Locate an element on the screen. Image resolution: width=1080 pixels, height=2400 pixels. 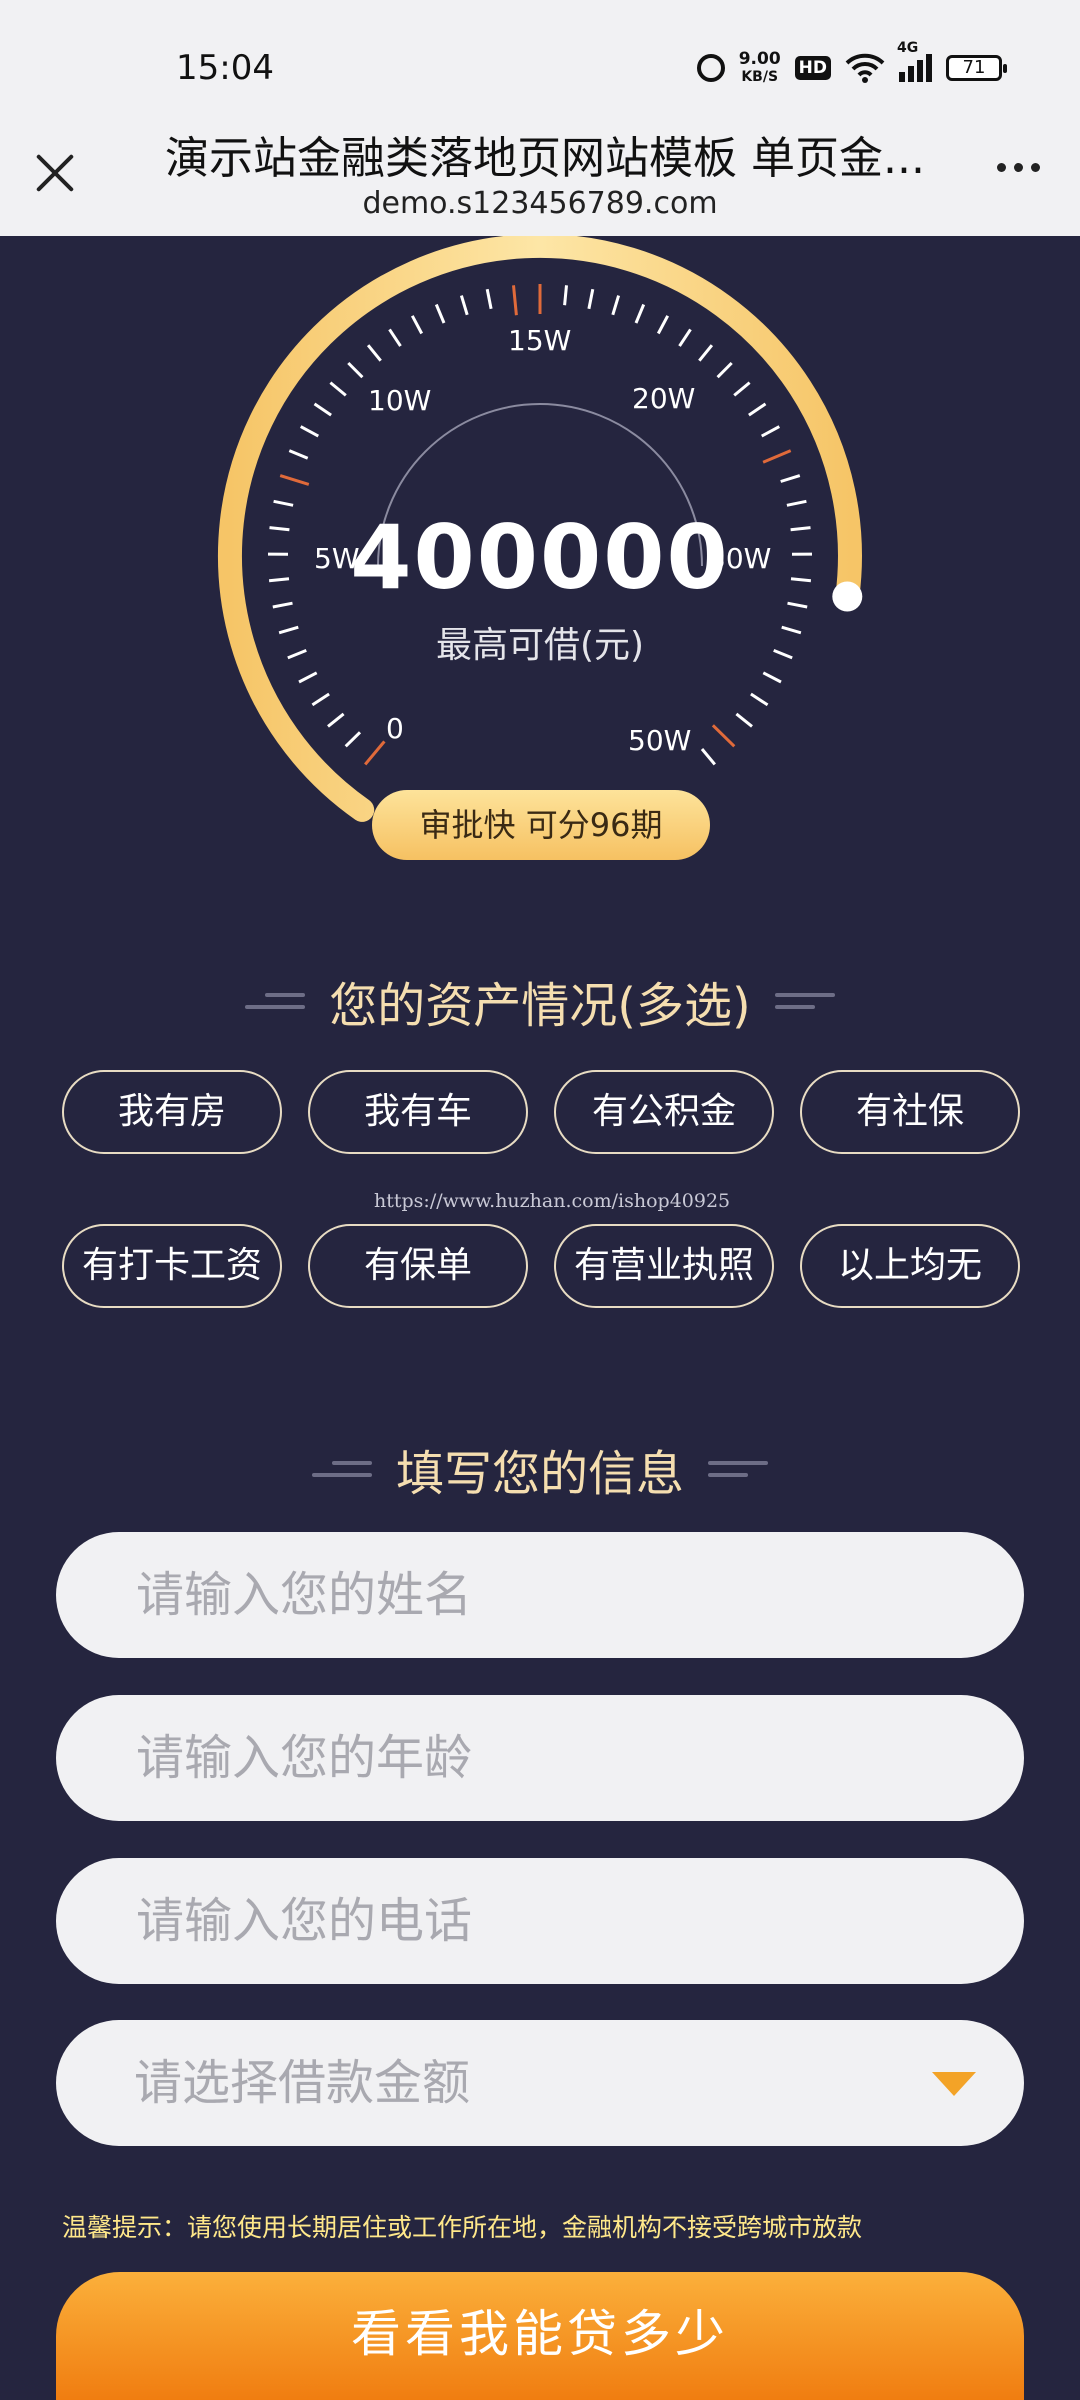
name-input is located at coordinates (546, 1595).